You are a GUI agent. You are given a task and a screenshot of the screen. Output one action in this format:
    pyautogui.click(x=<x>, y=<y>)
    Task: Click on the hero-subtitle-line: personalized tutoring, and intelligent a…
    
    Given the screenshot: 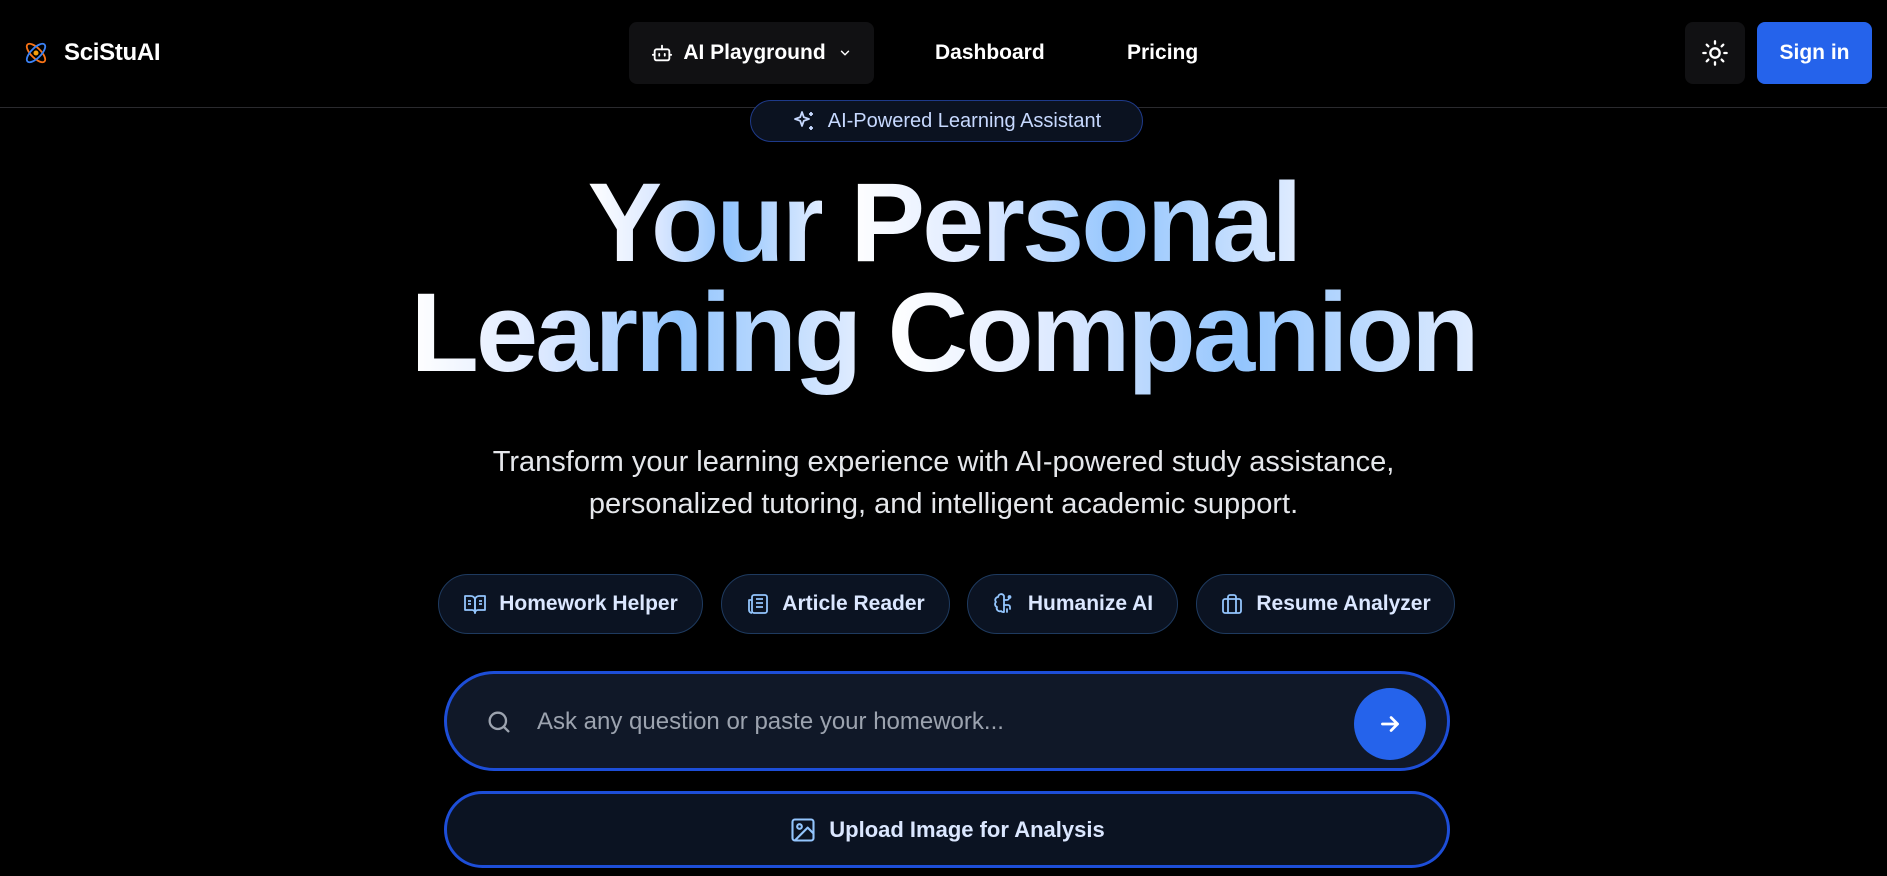 What is the action you would take?
    pyautogui.click(x=943, y=504)
    